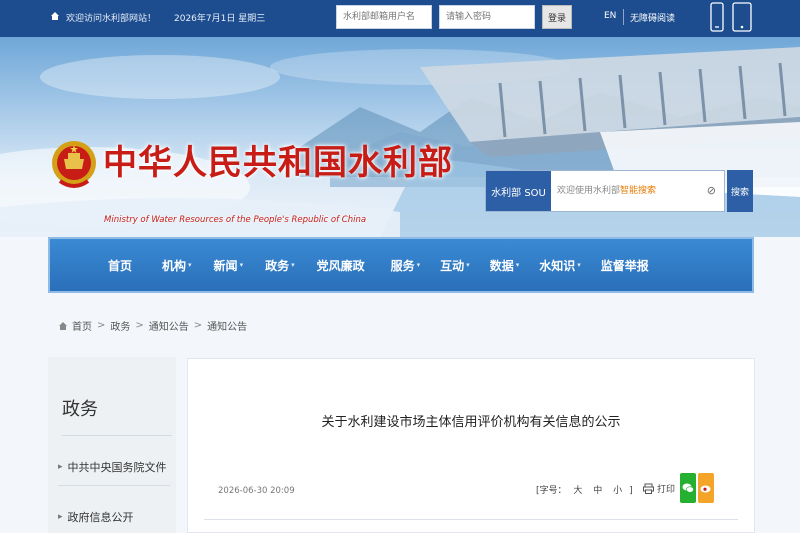 Image resolution: width=800 pixels, height=533 pixels. Describe the element at coordinates (666, 490) in the screenshot. I see `print-label: 打印` at that location.